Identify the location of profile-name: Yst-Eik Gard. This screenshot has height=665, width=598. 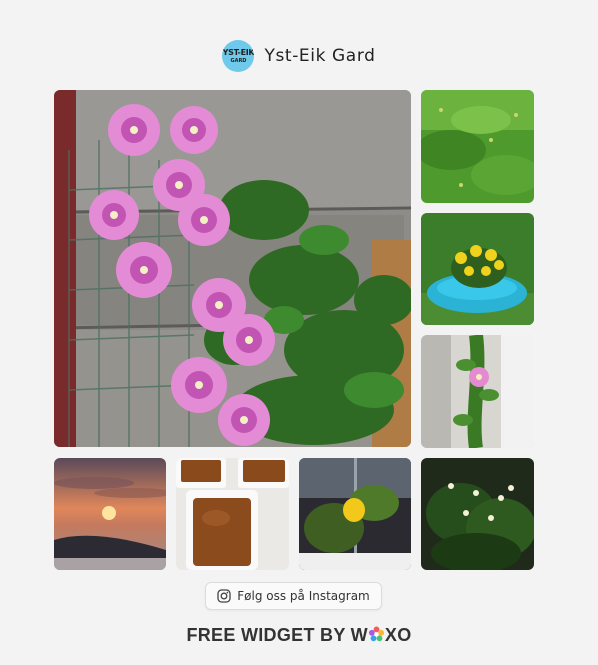
(319, 56).